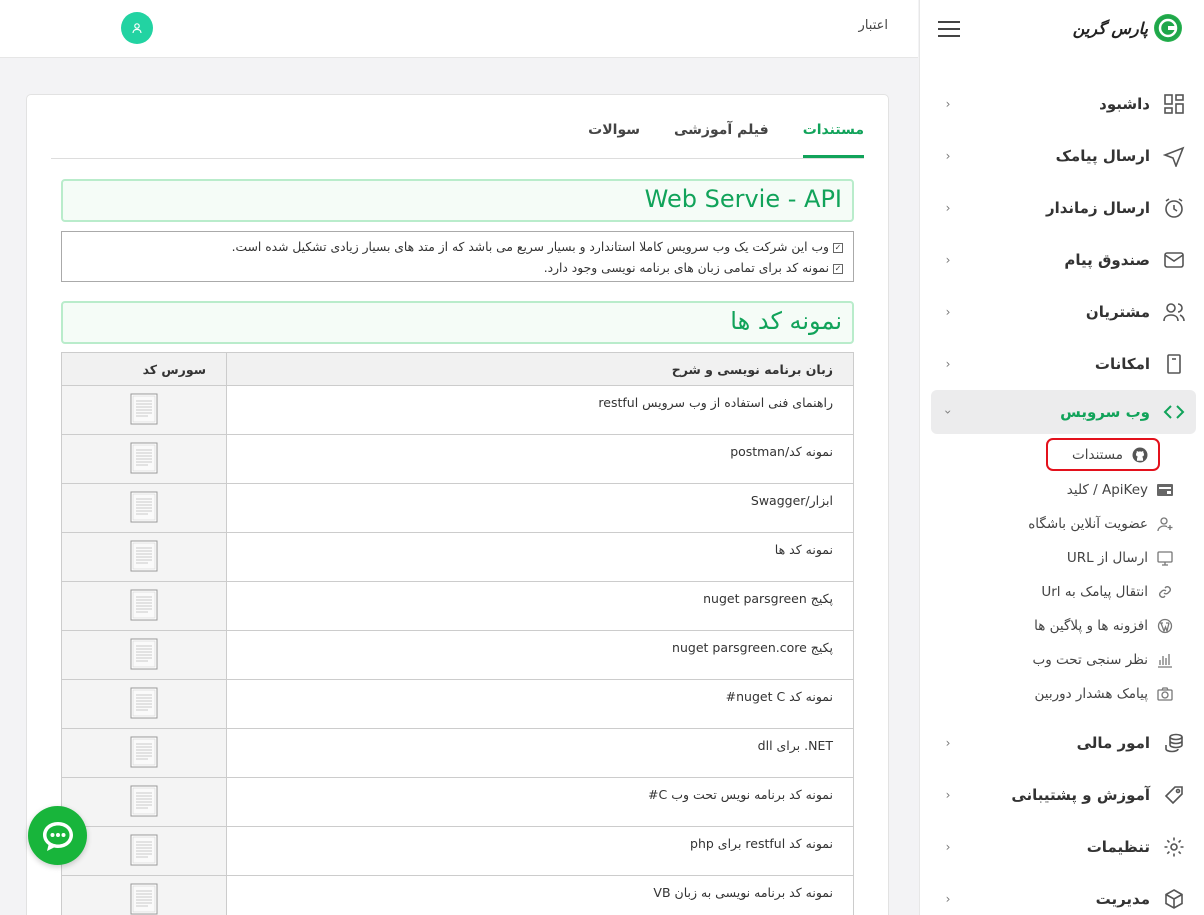 This screenshot has width=1204, height=915. I want to click on mail-icon, so click(1174, 260).